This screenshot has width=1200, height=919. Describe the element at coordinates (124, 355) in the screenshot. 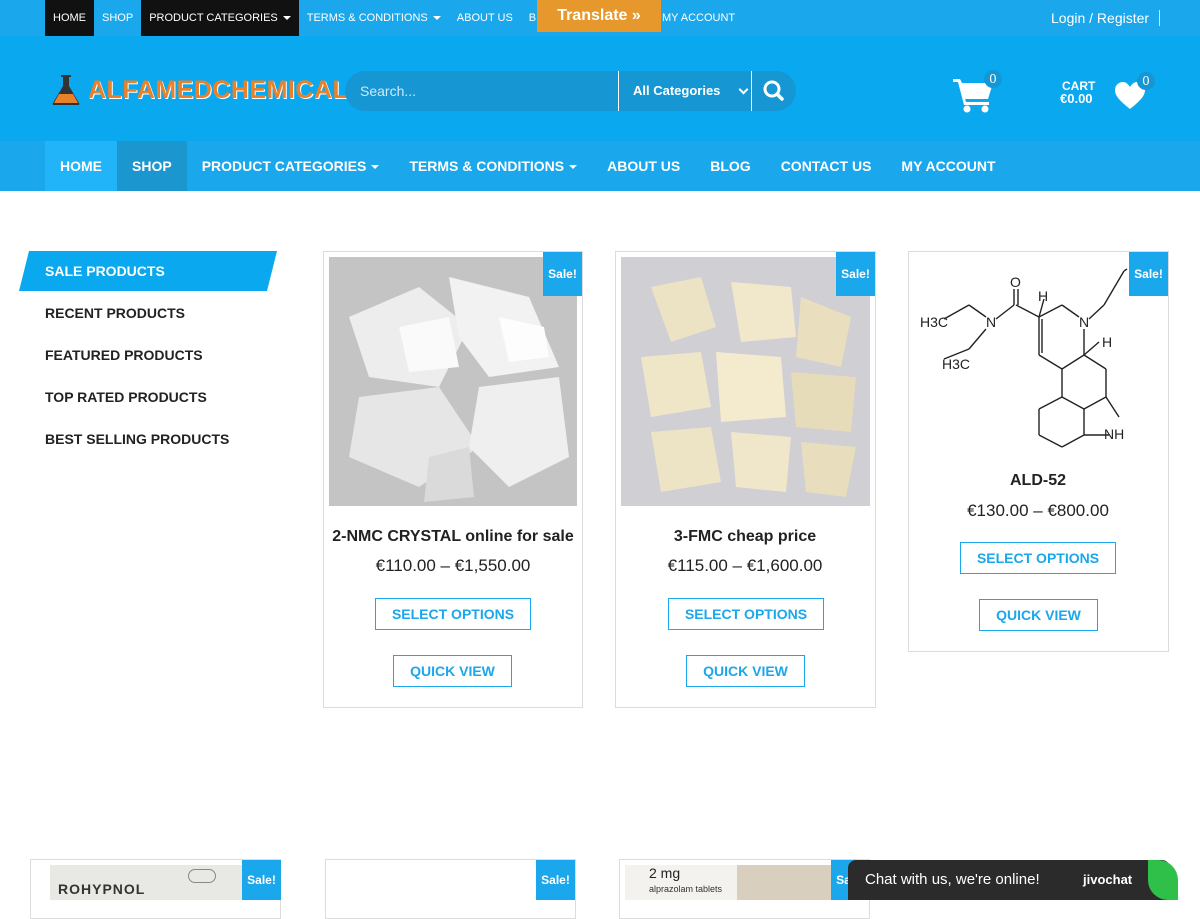

I see `sidebar-item-featured-products: FEATURED PRODUCTS` at that location.